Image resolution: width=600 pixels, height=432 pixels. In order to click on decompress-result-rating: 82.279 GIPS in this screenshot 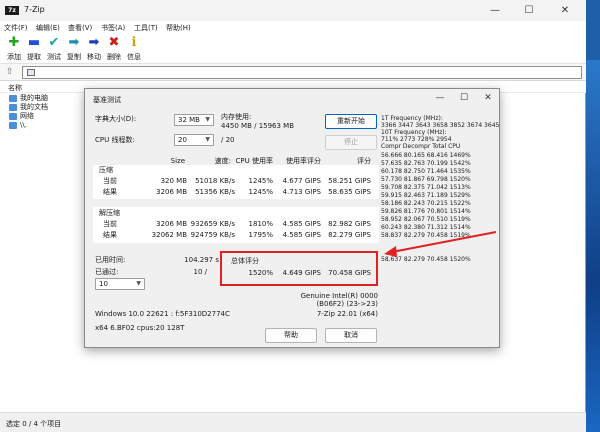, I will do `click(346, 235)`.